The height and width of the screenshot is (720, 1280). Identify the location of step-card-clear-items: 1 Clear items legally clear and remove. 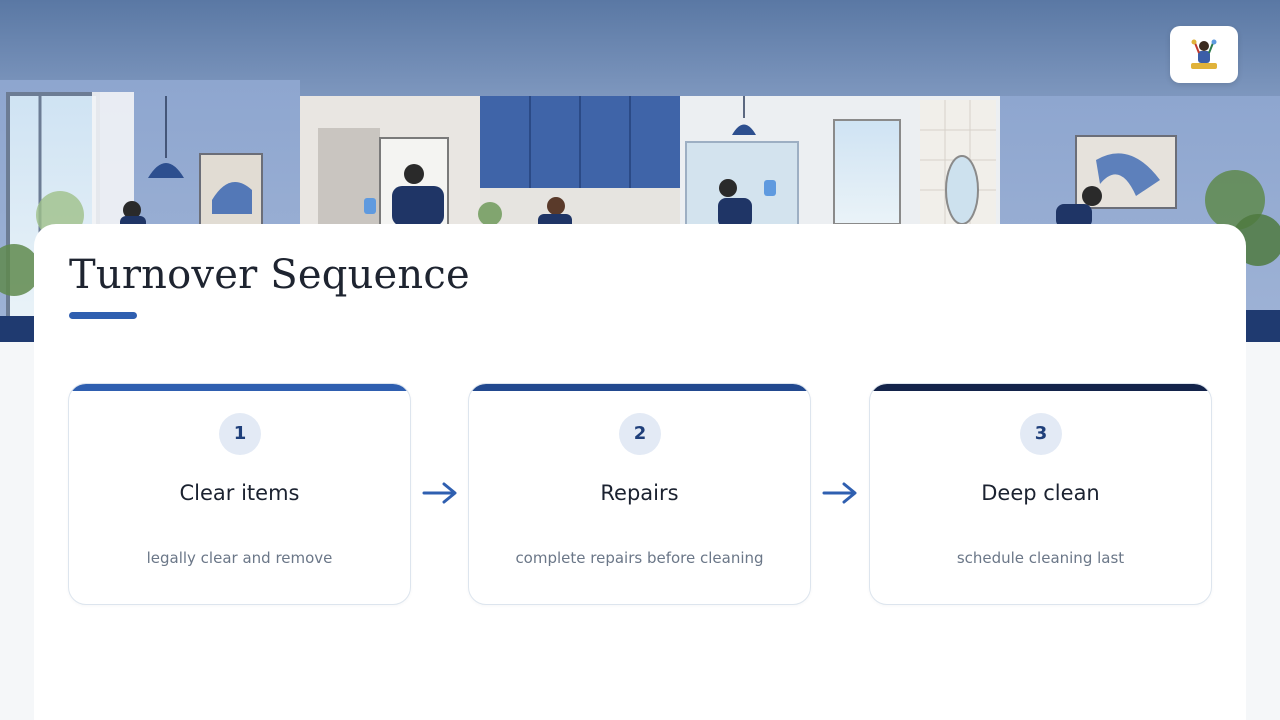
(239, 494).